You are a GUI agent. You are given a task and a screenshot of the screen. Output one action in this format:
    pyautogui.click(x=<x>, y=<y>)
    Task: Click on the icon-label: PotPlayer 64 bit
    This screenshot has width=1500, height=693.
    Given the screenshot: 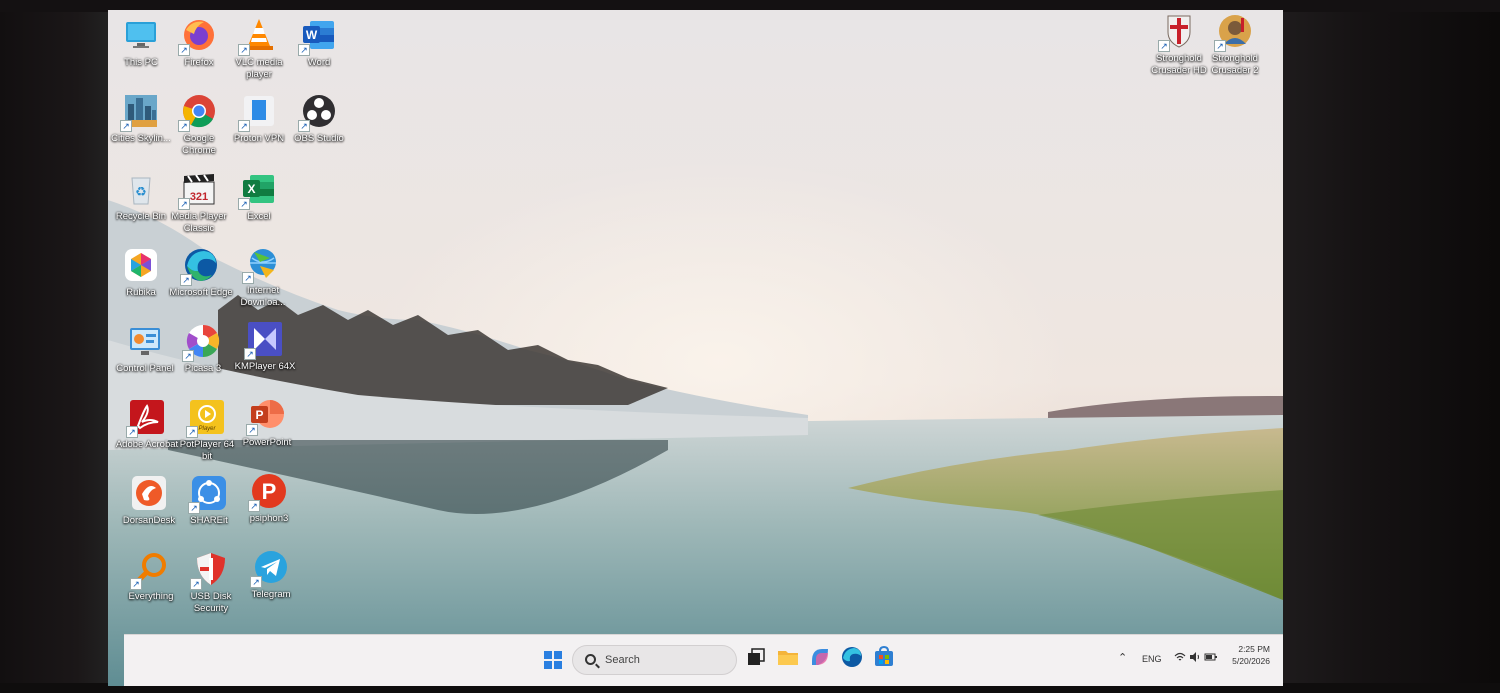 What is the action you would take?
    pyautogui.click(x=207, y=450)
    